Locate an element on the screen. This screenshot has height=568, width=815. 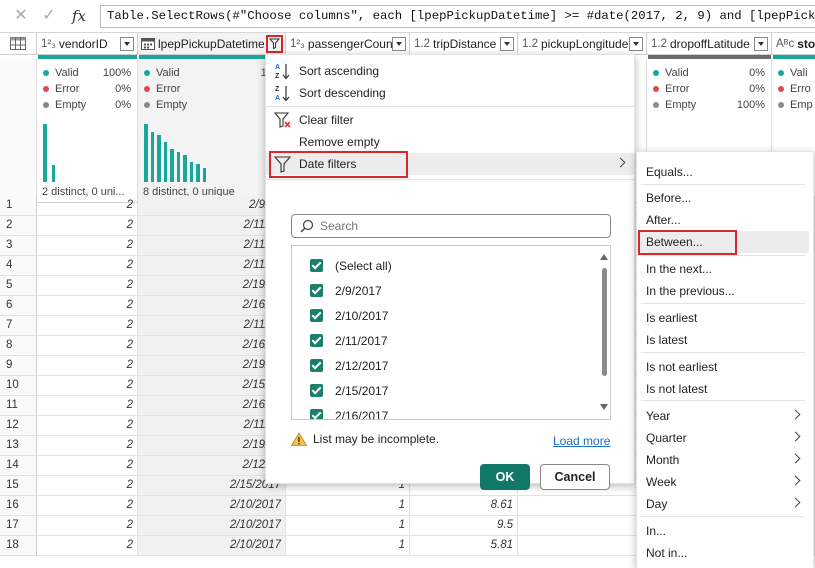
check-icon: ✓ is located at coordinates (49, 16).